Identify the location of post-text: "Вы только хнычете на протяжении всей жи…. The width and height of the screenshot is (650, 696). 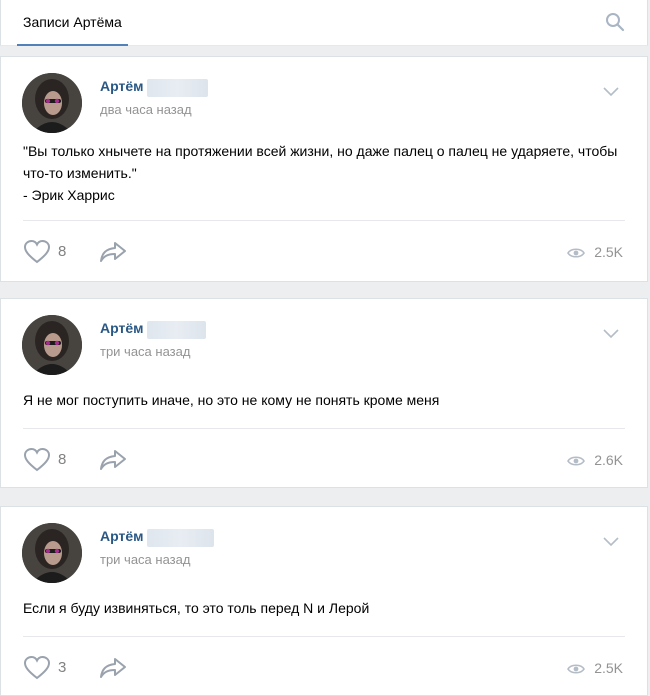
(320, 173).